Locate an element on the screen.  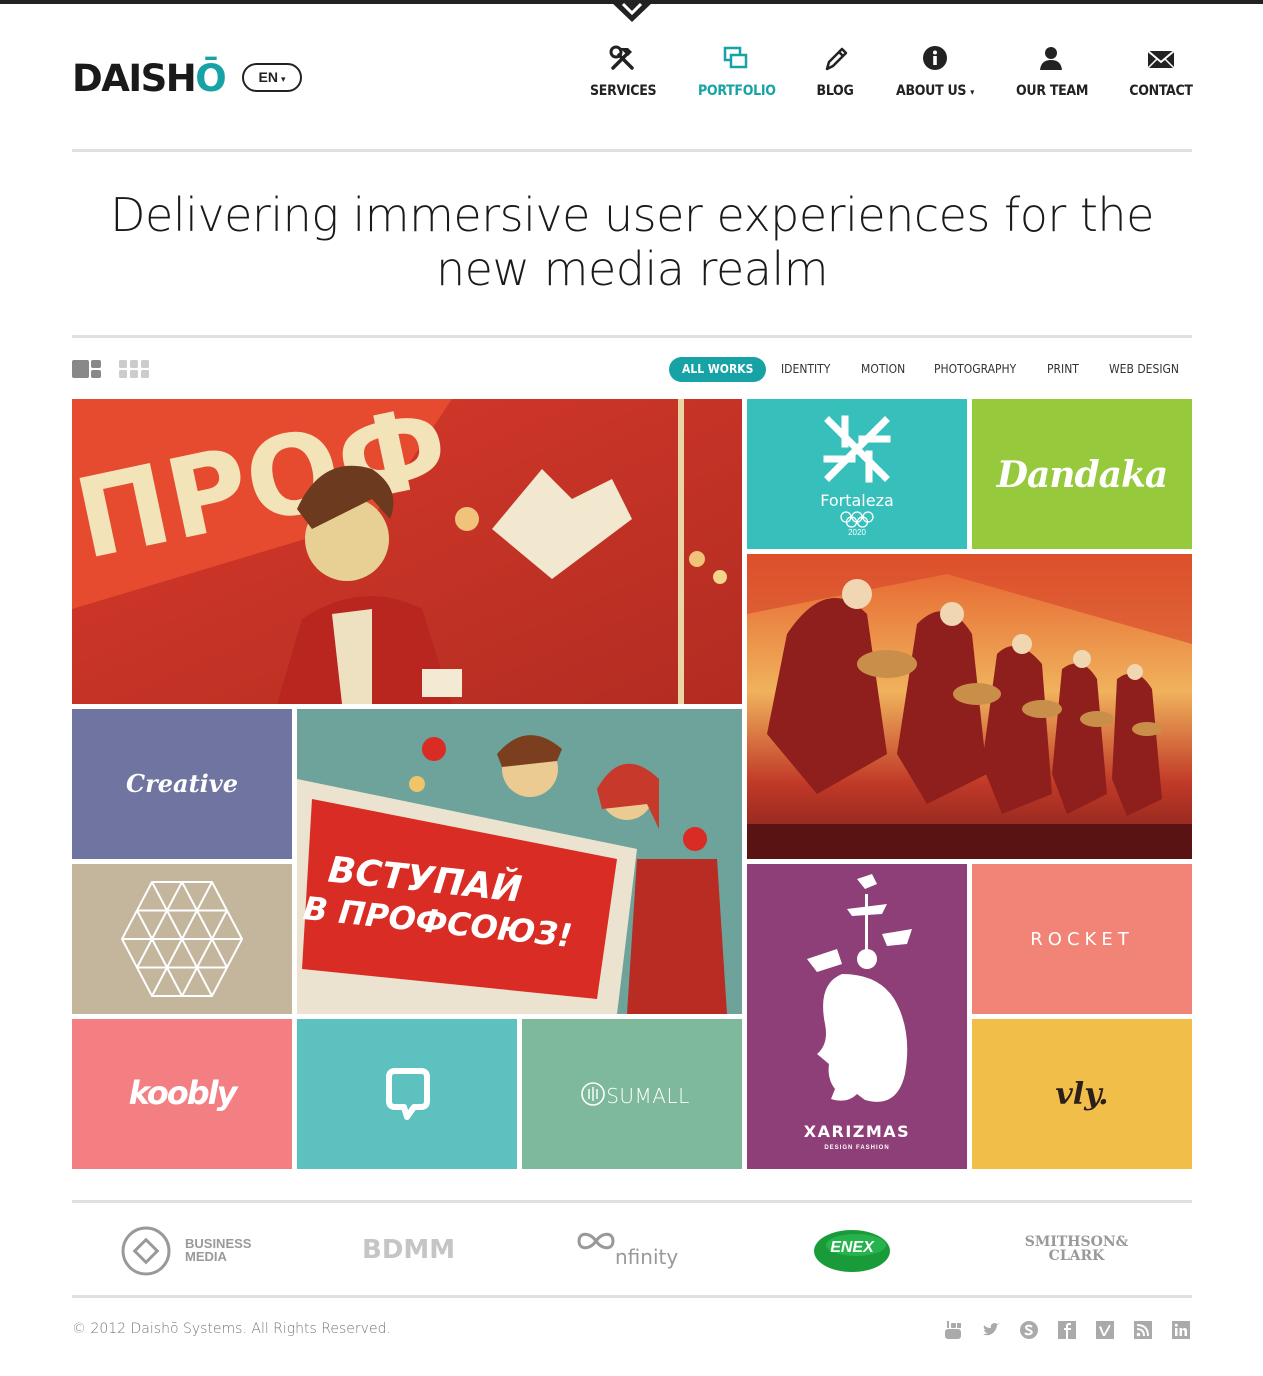
portfolio-tile-koobly: koobly is located at coordinates (182, 1094).